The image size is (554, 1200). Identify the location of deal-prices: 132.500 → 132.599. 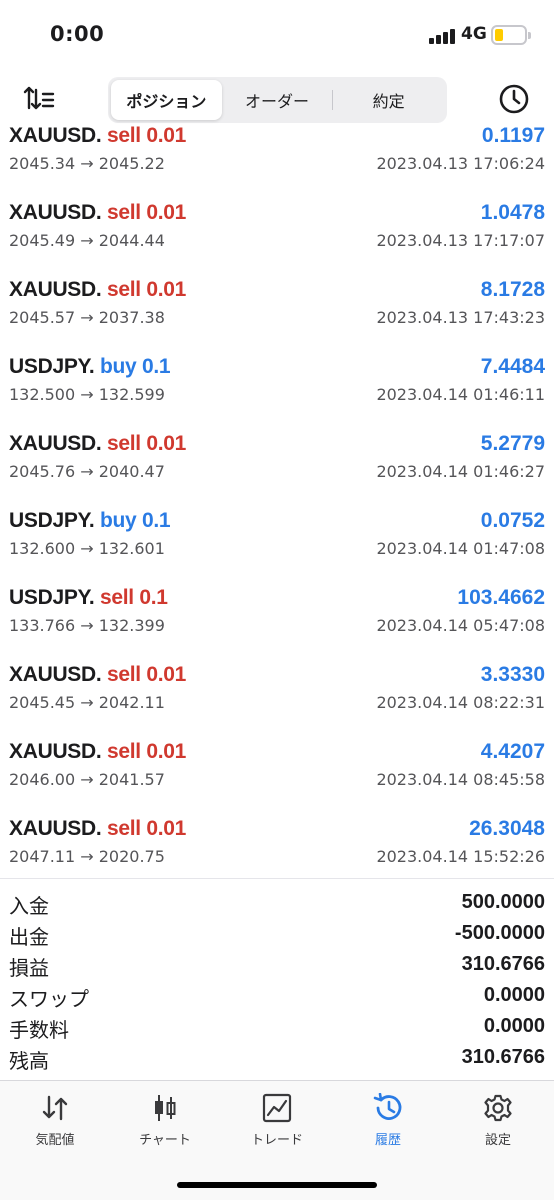
(87, 394).